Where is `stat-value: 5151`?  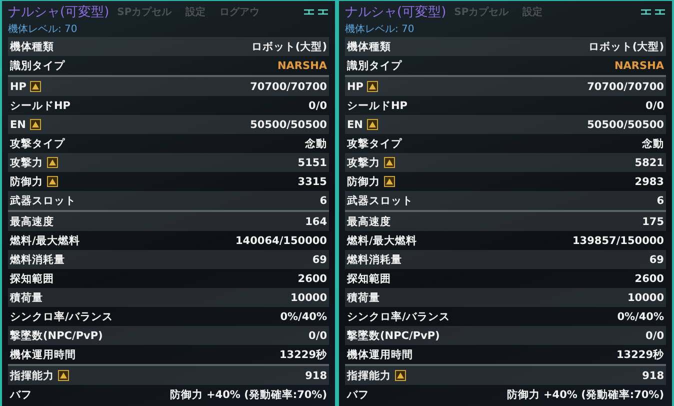 stat-value: 5151 is located at coordinates (312, 162).